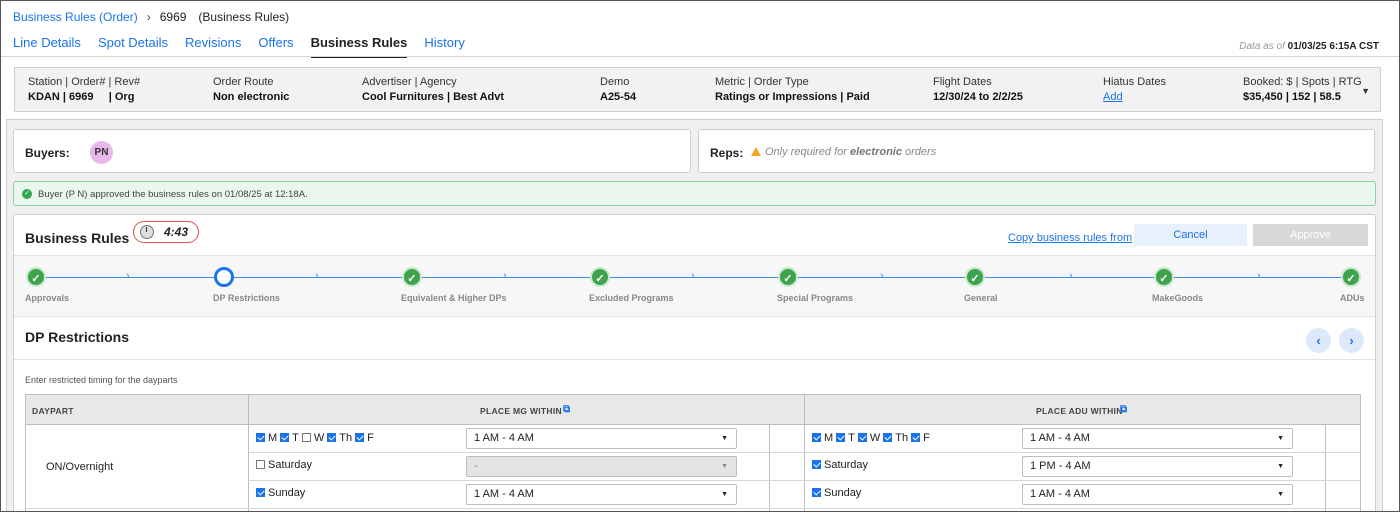  I want to click on step-label-makegoods: MakeGoods, so click(1177, 298).